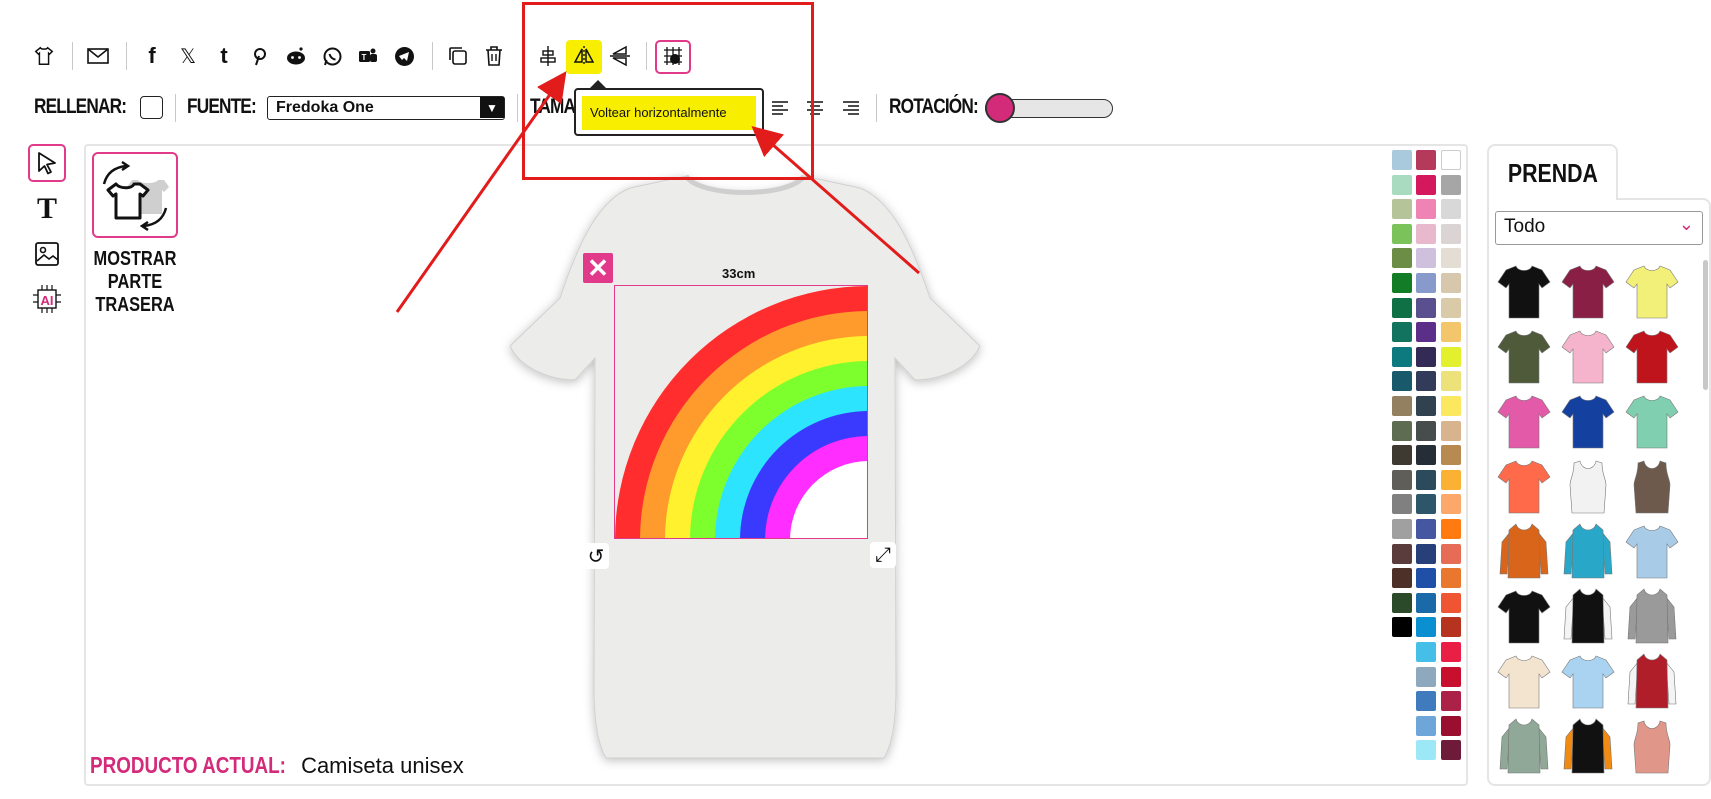 The width and height of the screenshot is (1711, 799). I want to click on annotation-arrows, so click(657, 192).